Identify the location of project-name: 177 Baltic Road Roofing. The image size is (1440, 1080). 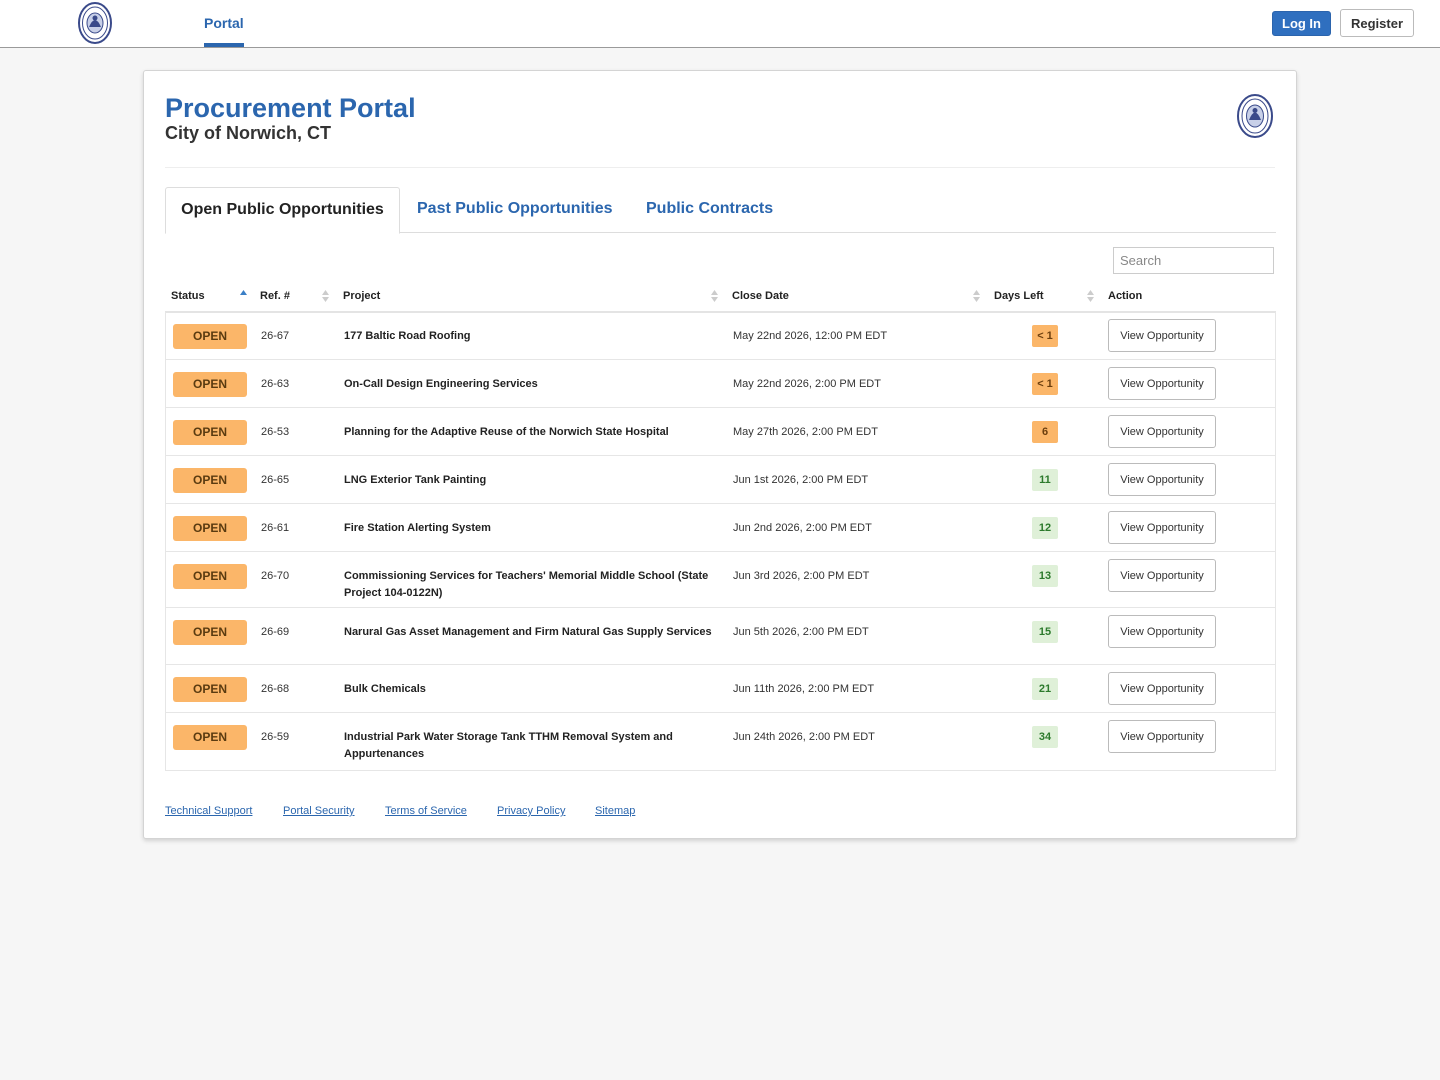
(407, 336).